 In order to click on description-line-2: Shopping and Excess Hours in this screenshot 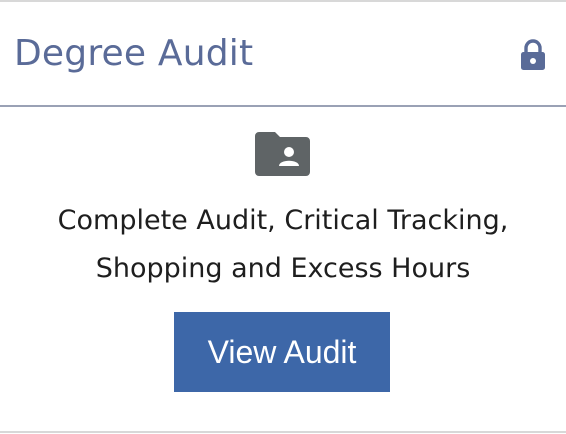, I will do `click(283, 268)`.